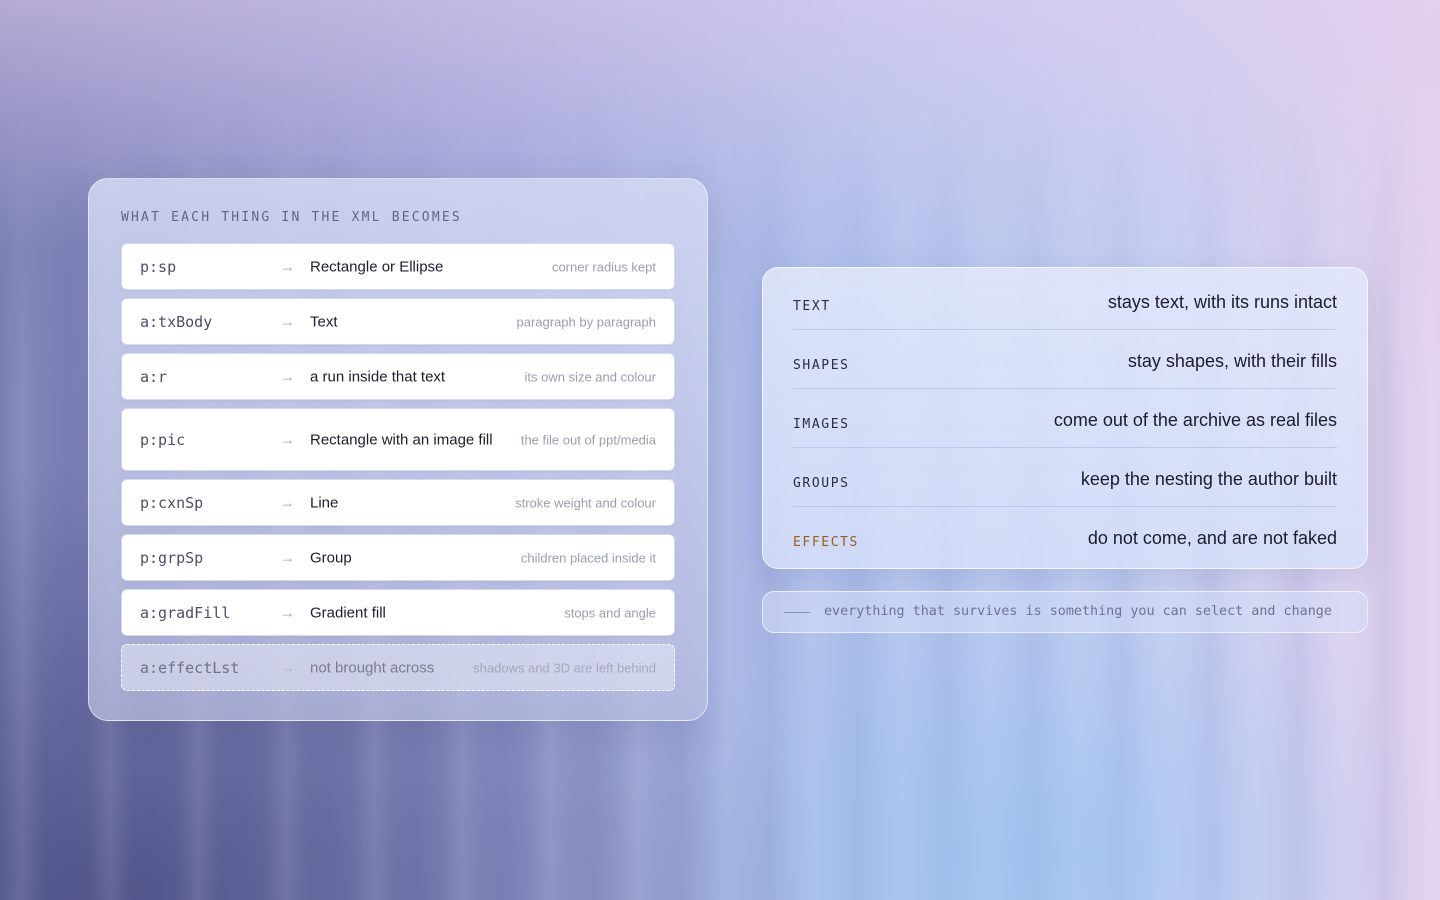 The image size is (1440, 900). Describe the element at coordinates (821, 424) in the screenshot. I see `content-kind-label: IMAGES` at that location.